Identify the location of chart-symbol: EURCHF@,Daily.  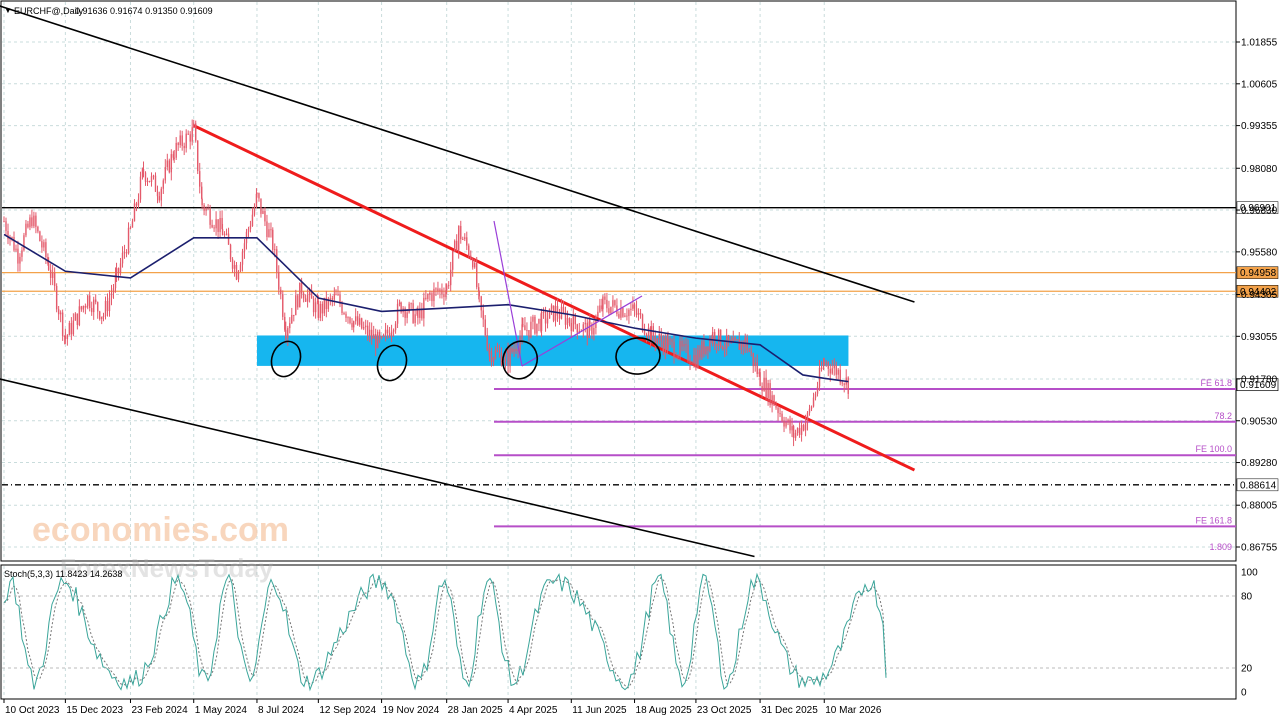
(49, 11).